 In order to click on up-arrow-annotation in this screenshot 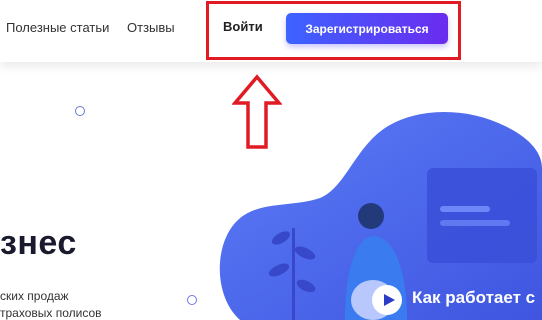, I will do `click(257, 111)`.